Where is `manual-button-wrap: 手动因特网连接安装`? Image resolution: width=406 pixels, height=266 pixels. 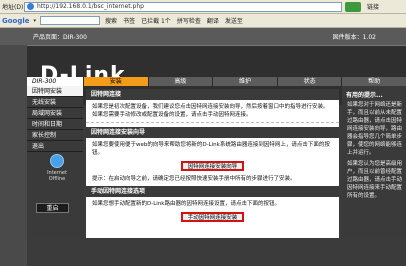 manual-button-wrap: 手动因特网连接安装 is located at coordinates (212, 217).